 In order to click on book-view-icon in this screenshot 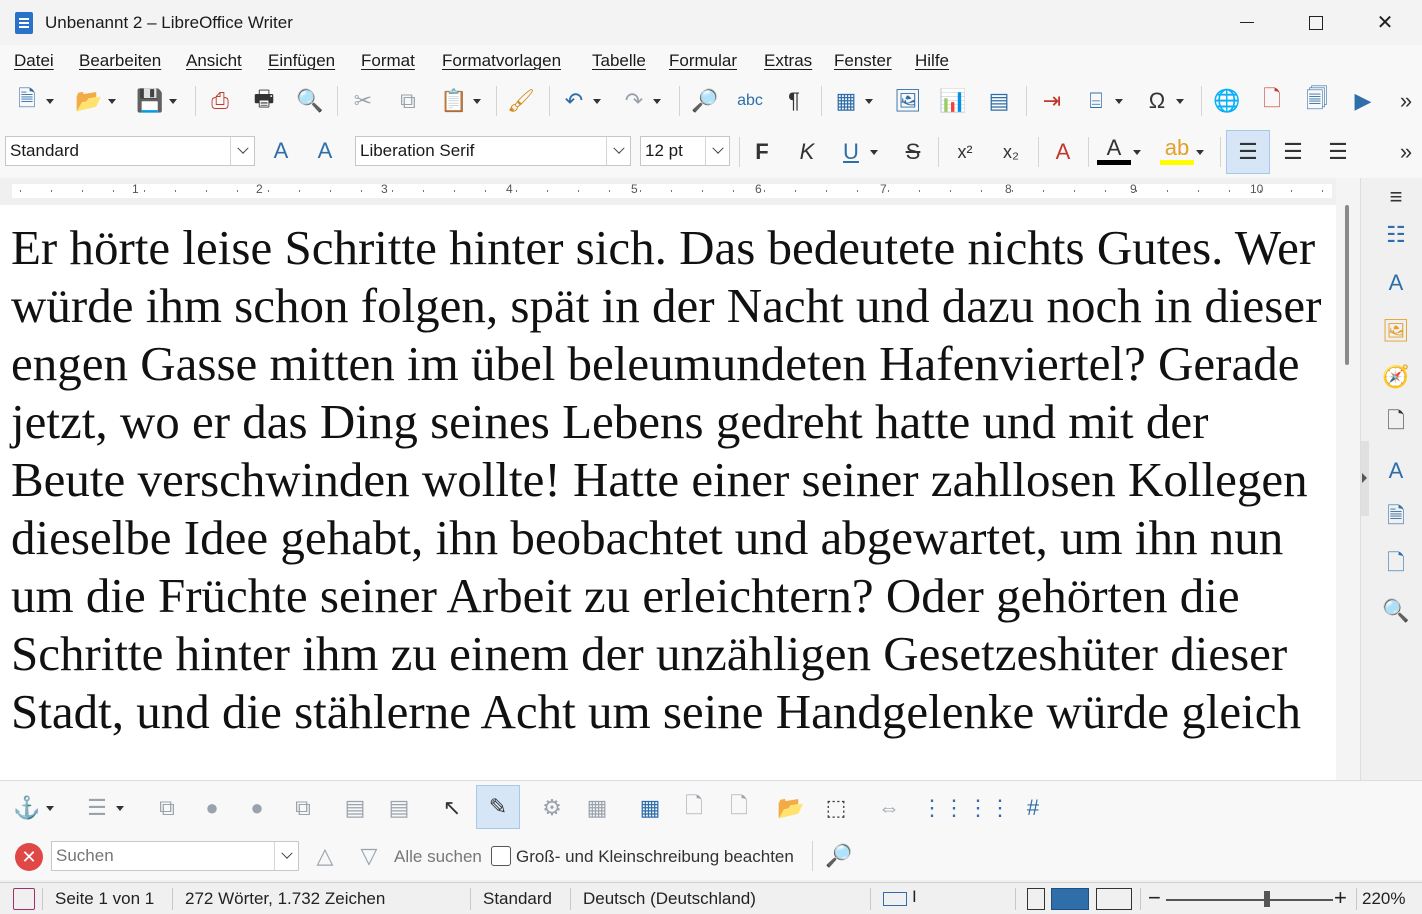, I will do `click(1114, 899)`.